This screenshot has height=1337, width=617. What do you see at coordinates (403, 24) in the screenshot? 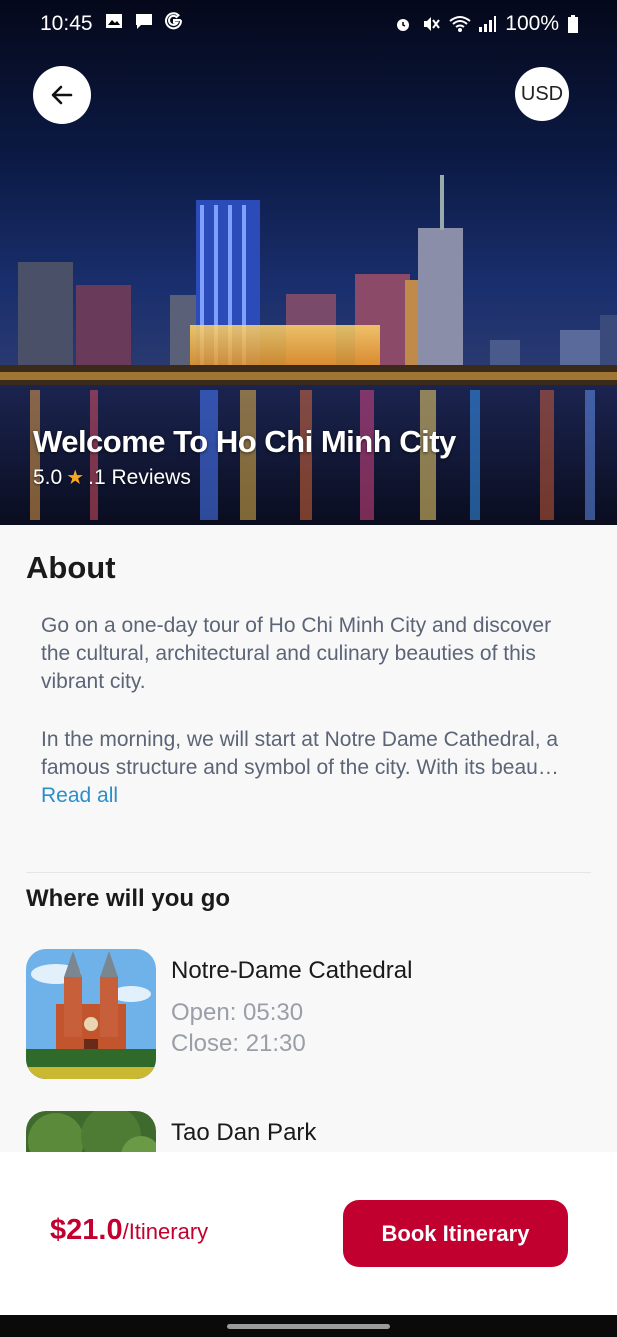
I see `alarm-icon` at bounding box center [403, 24].